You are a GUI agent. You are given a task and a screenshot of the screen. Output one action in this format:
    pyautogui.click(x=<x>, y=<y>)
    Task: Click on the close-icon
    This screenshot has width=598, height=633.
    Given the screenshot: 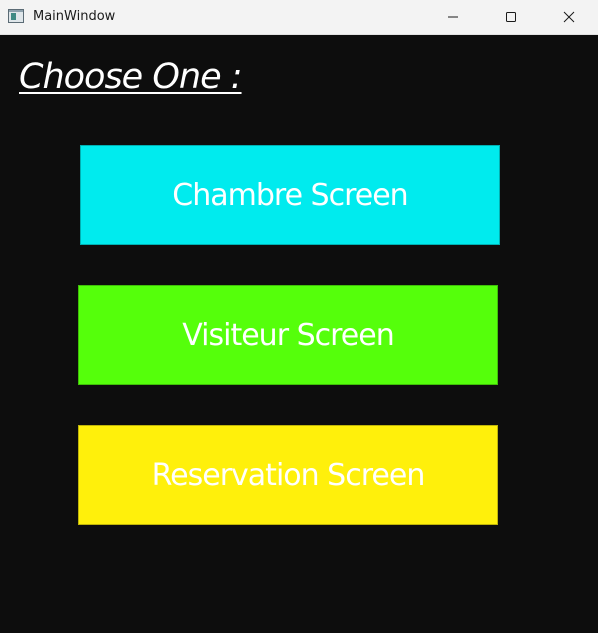 What is the action you would take?
    pyautogui.click(x=569, y=17)
    